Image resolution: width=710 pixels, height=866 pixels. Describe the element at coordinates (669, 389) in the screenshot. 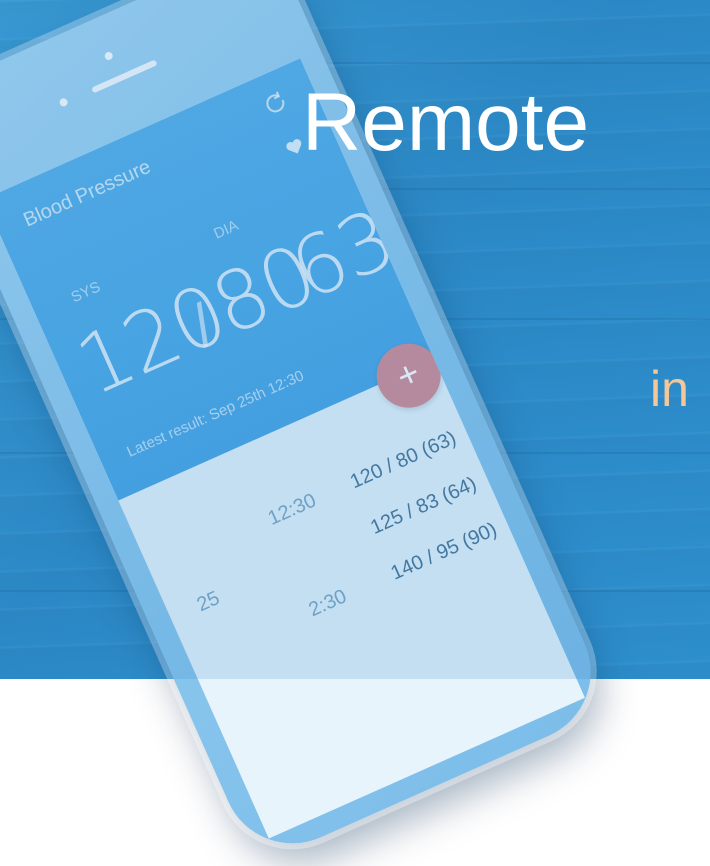

I see `headline-subtitle: in` at that location.